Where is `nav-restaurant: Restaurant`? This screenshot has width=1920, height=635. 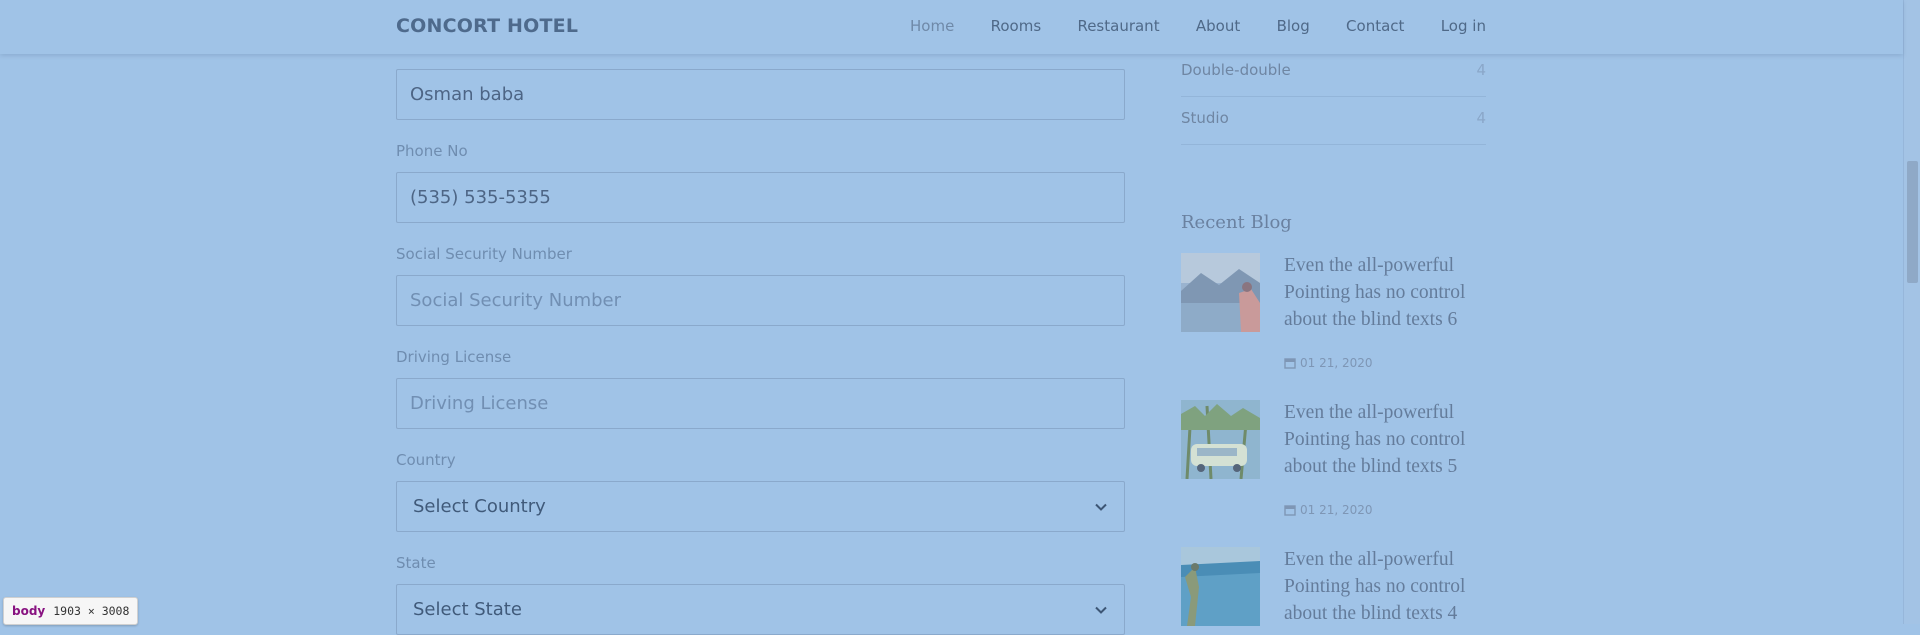
nav-restaurant: Restaurant is located at coordinates (1118, 26).